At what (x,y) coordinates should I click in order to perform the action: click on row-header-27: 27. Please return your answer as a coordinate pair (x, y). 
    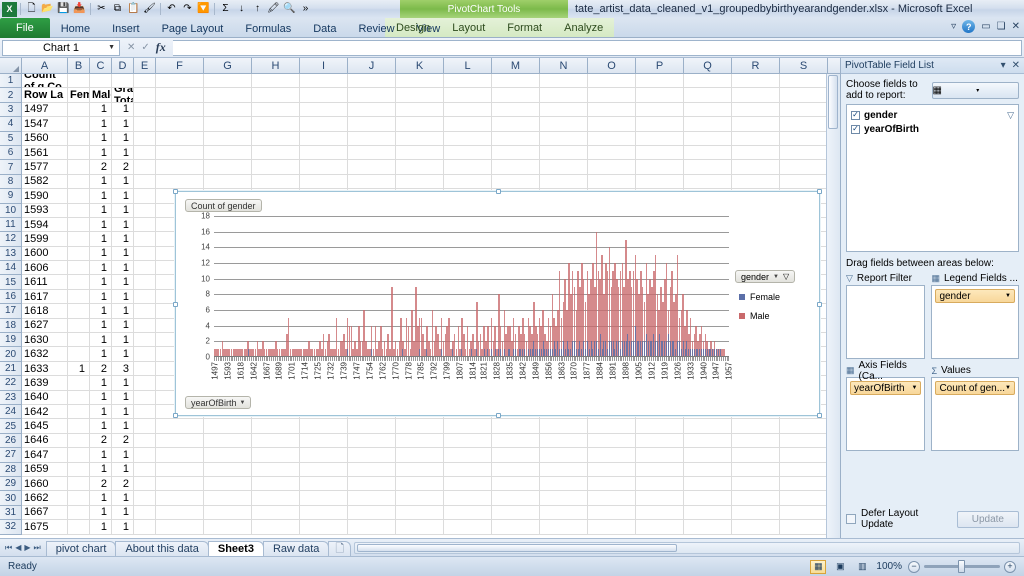
    Looking at the image, I should click on (11, 455).